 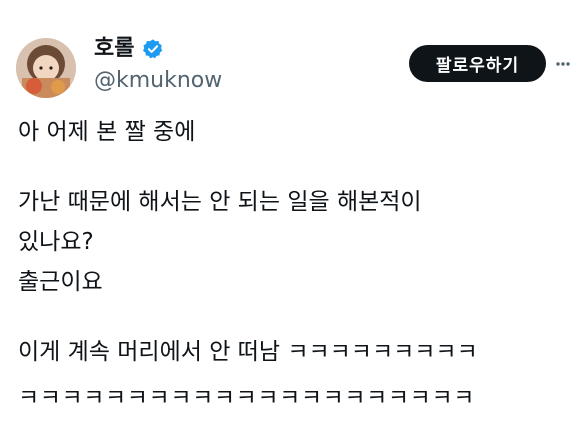 I want to click on tweet-text-line: ㅋㅋㅋㅋㅋㅋㅋㅋㅋㅋㅋㅋㅋㅋㅋㅋㅋㅋㅋㅋㅋ, so click(x=246, y=398).